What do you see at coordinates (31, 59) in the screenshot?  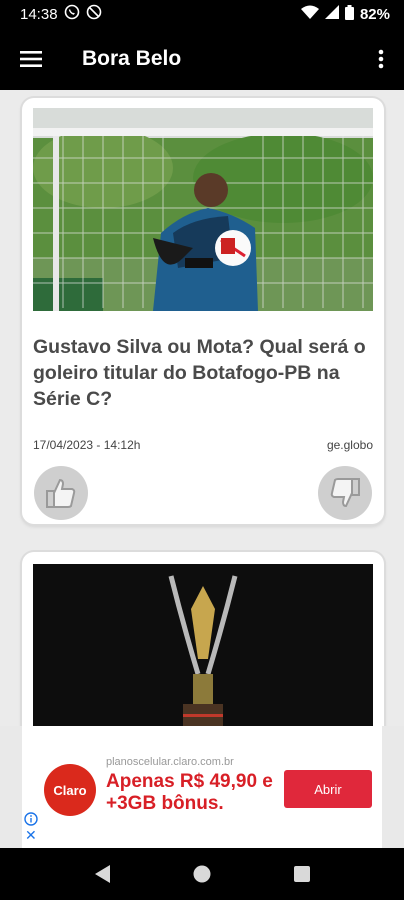 I see `hamburger-menu-icon` at bounding box center [31, 59].